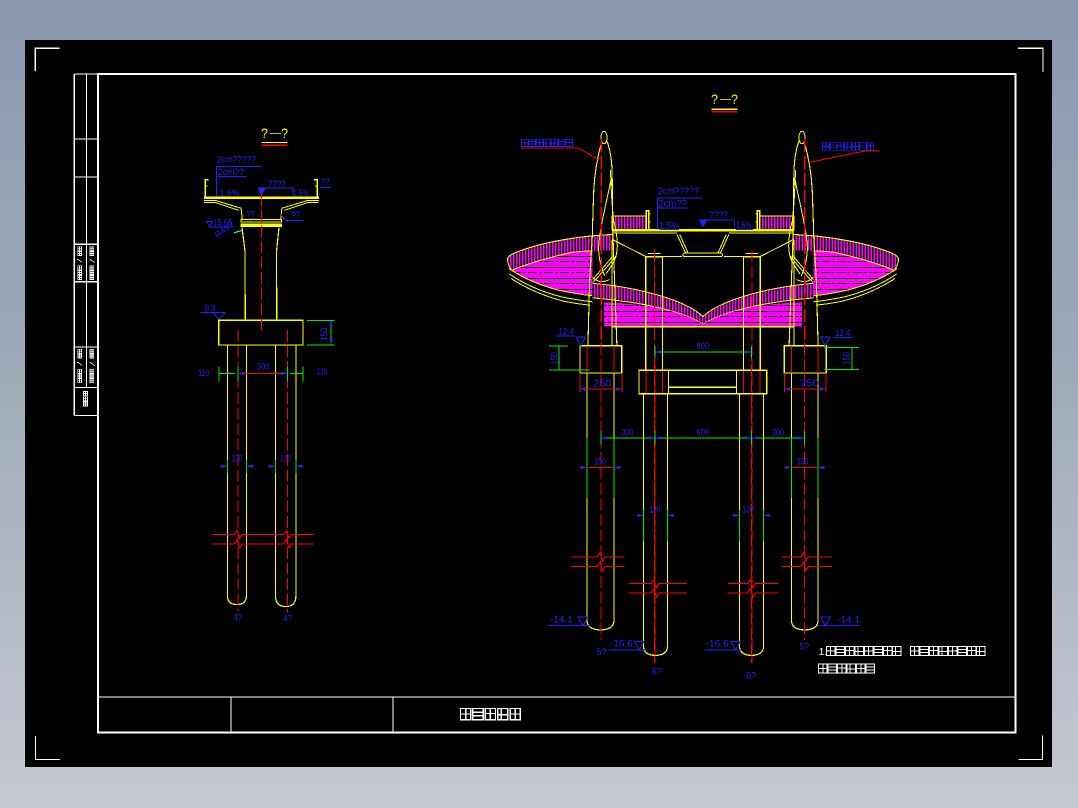  Describe the element at coordinates (823, 652) in the screenshot. I see `svg-text: 1.` at that location.